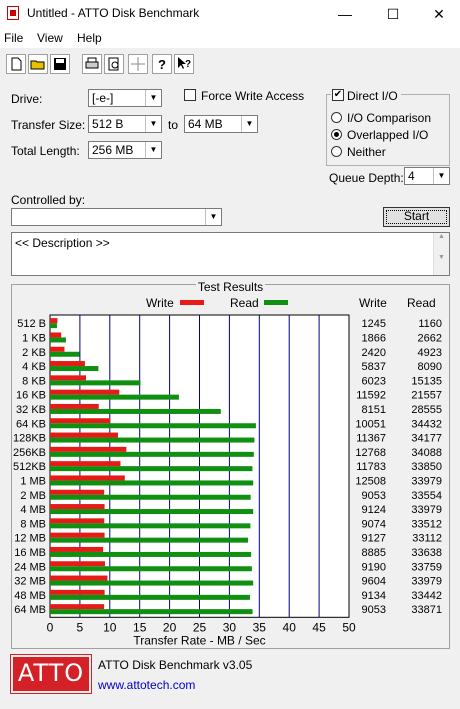 The image size is (460, 709). What do you see at coordinates (371, 439) in the screenshot?
I see `write-value: 11367` at bounding box center [371, 439].